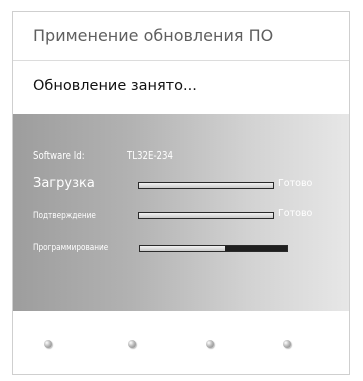 The height and width of the screenshot is (381, 363). I want to click on software-id-label: Software Id:, so click(59, 156).